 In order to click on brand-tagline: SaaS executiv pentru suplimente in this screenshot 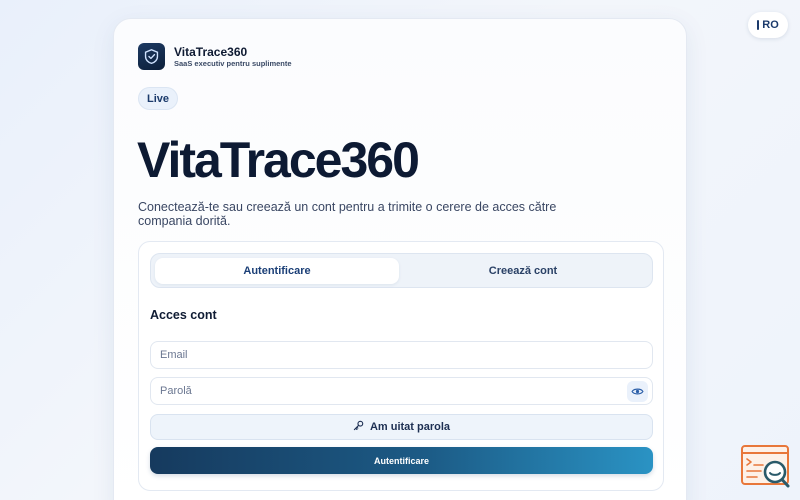, I will do `click(233, 63)`.